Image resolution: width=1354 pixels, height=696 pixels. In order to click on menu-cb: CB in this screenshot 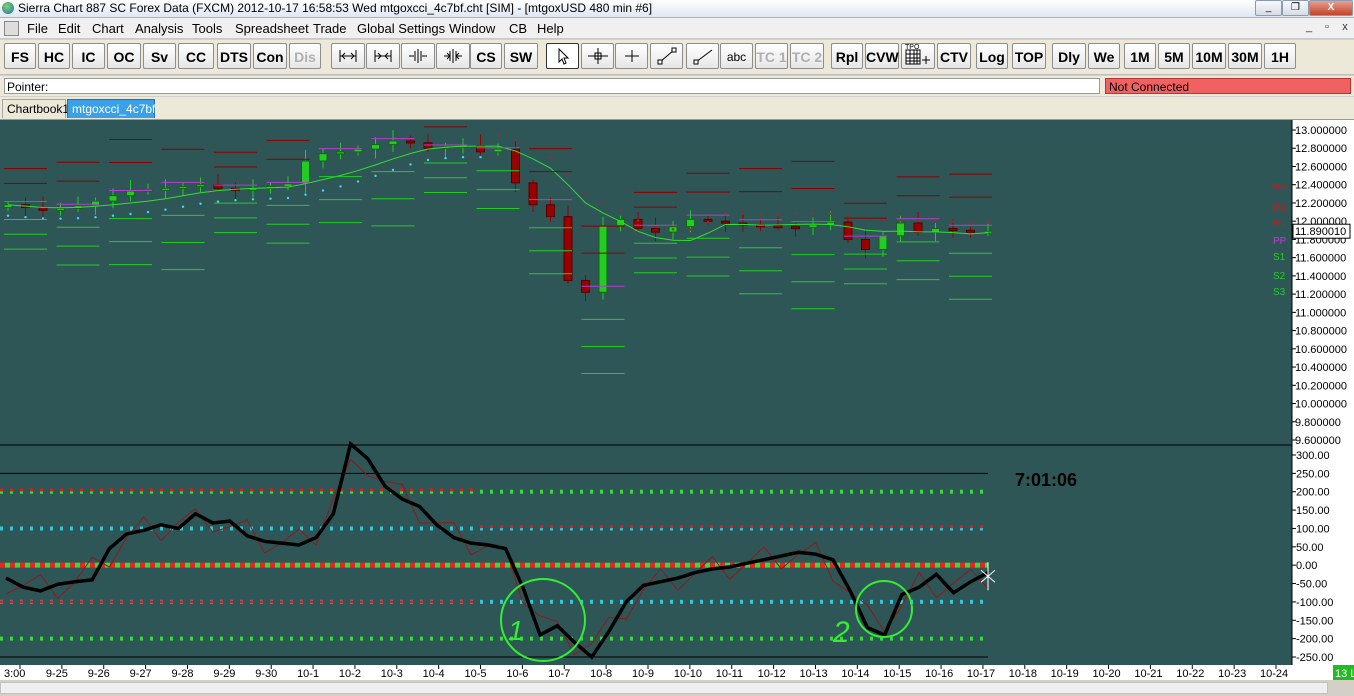, I will do `click(518, 28)`.